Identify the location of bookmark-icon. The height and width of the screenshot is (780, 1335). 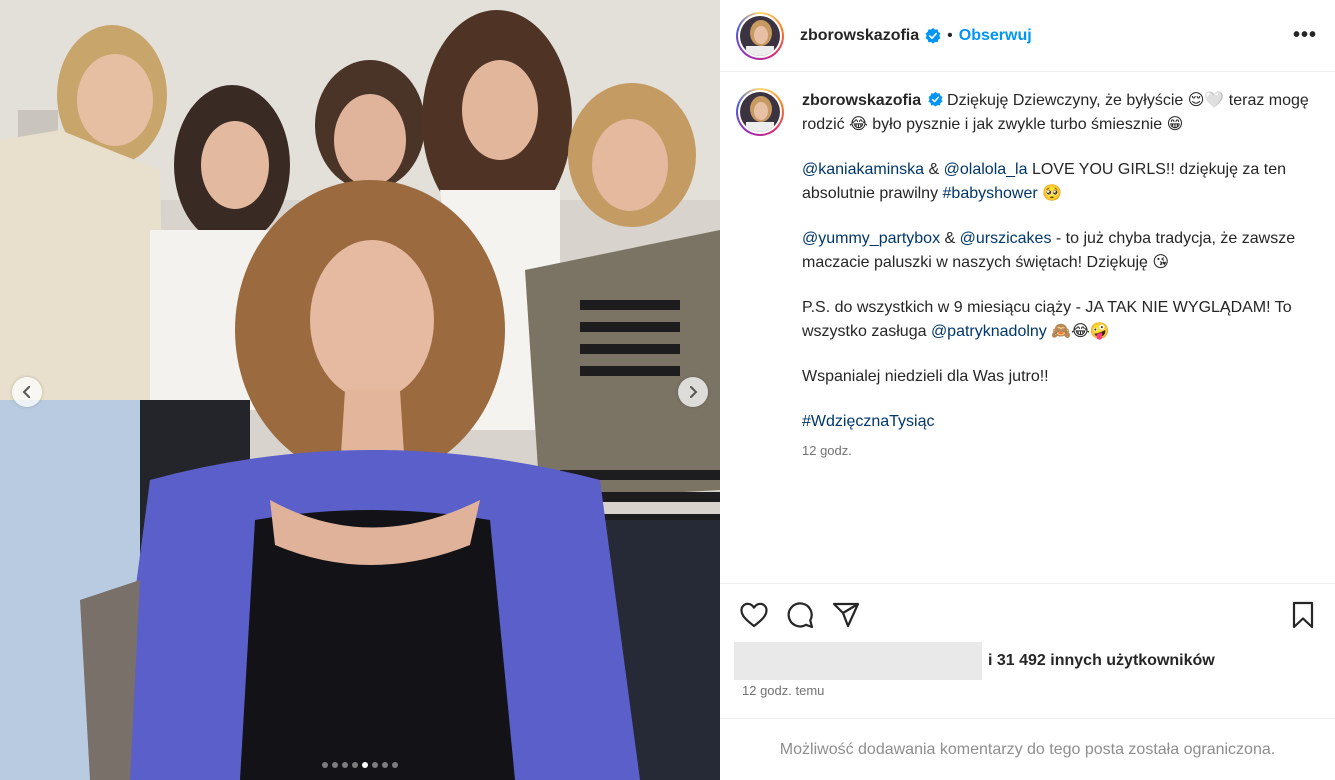
(1303, 615).